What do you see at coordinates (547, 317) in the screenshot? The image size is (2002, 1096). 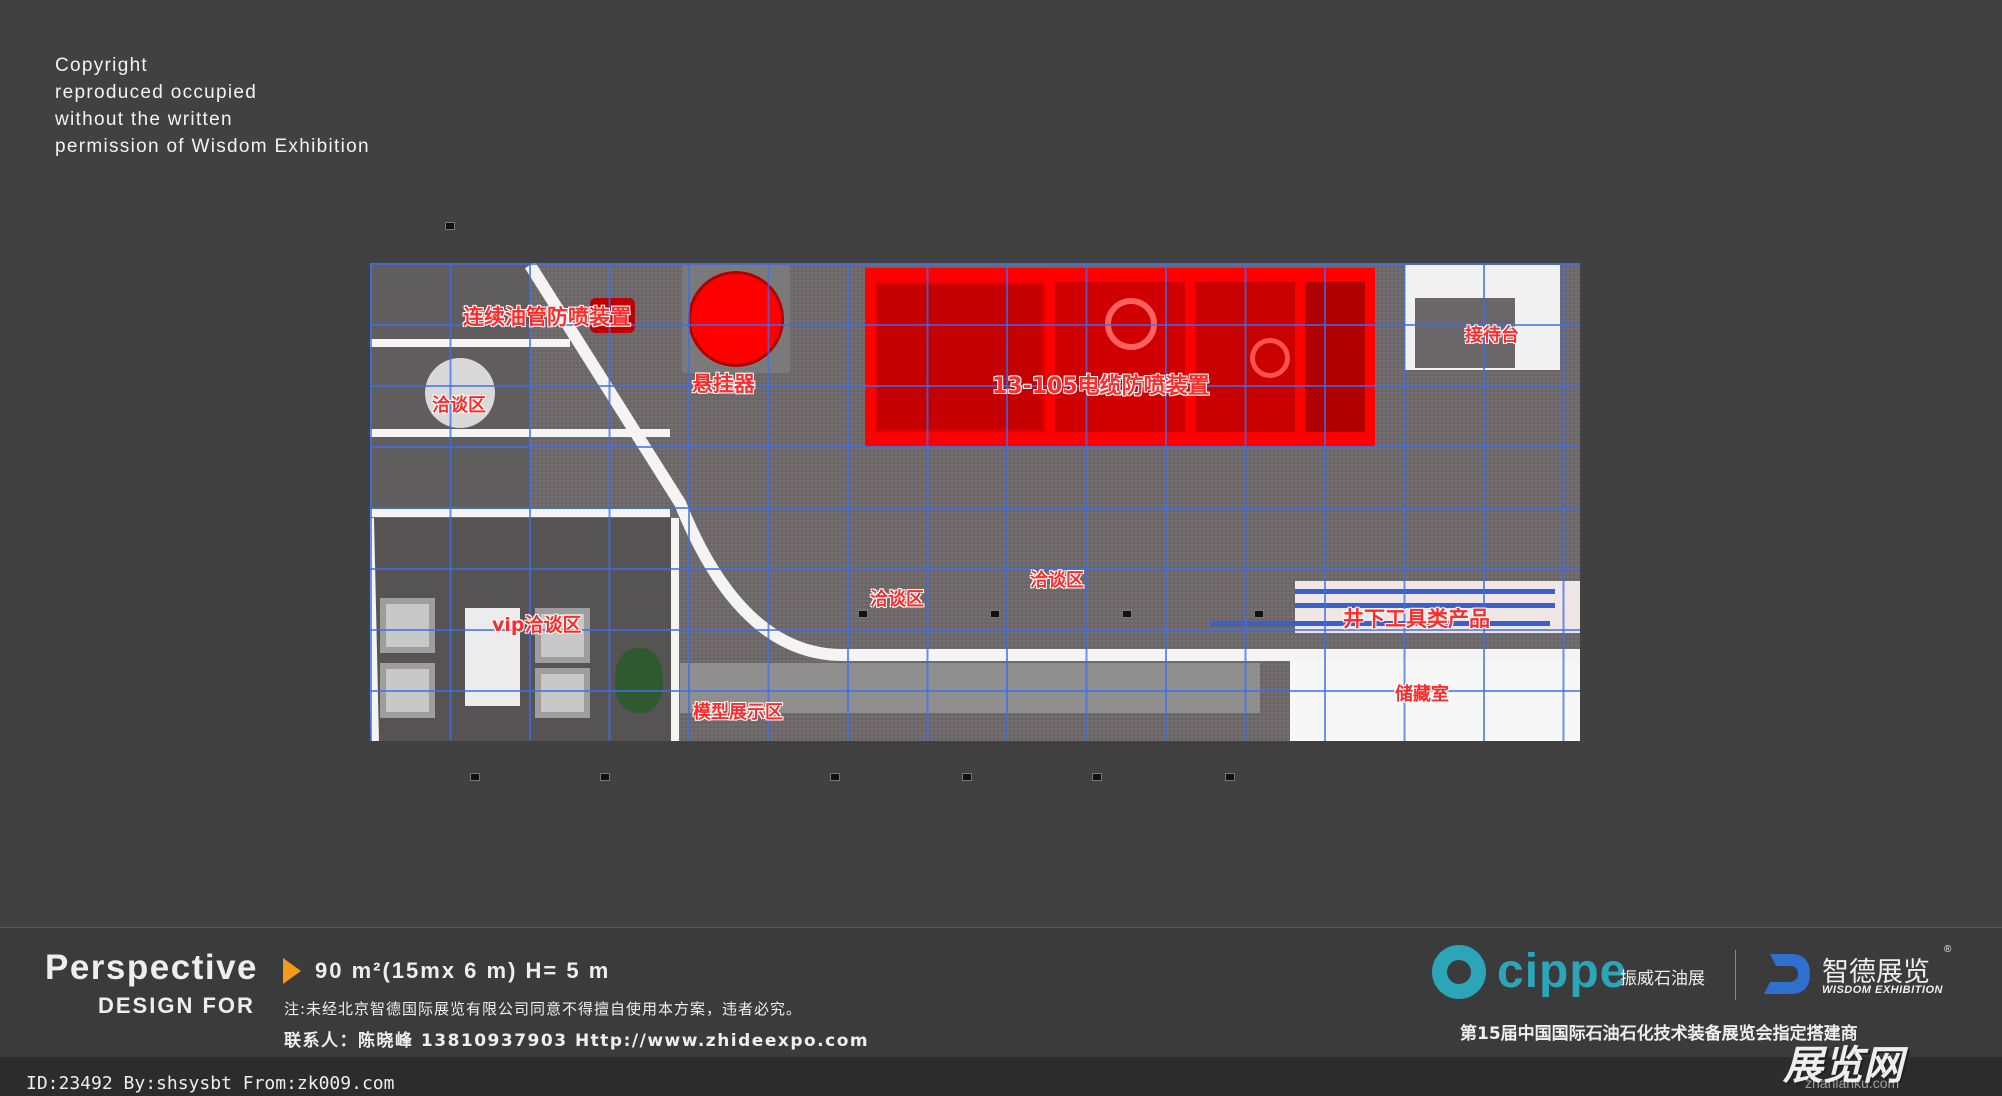 I see `label-coiled-tubing: 连续油管防喷装置` at bounding box center [547, 317].